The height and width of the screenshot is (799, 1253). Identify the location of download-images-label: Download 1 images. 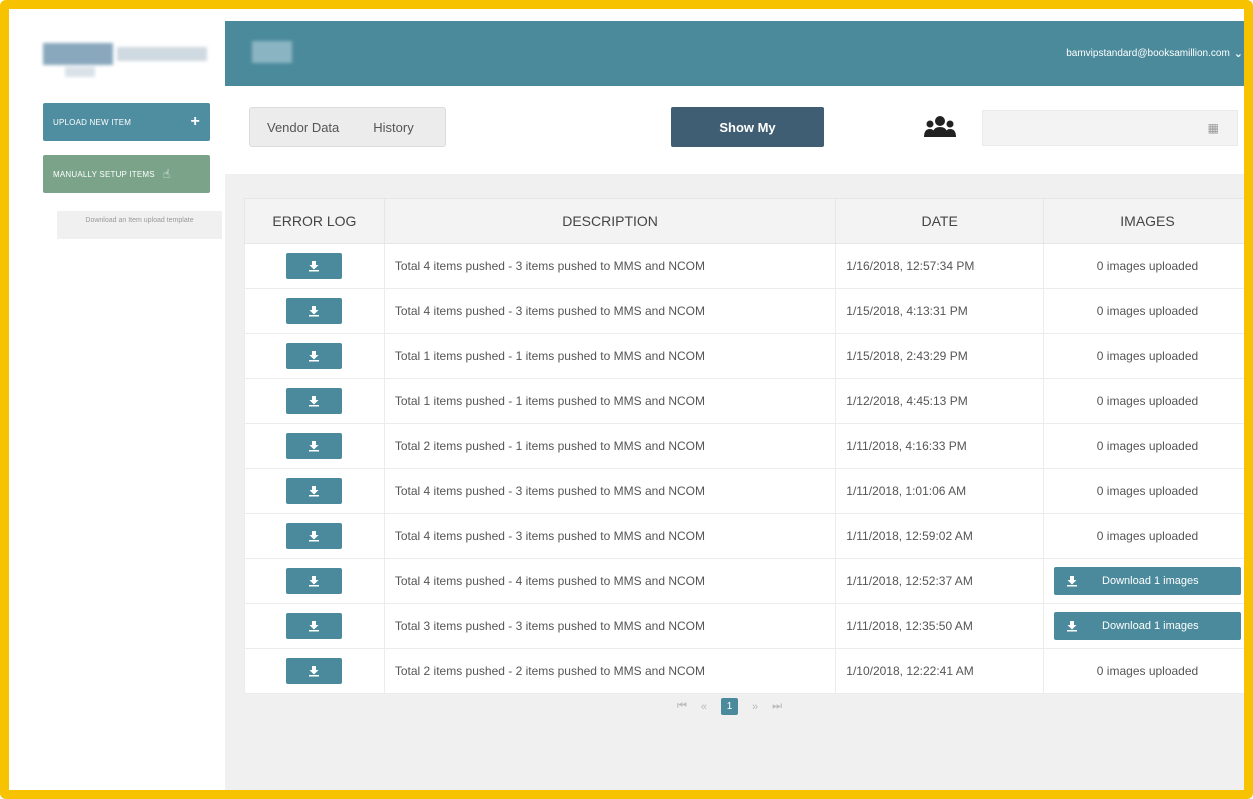
(1150, 626).